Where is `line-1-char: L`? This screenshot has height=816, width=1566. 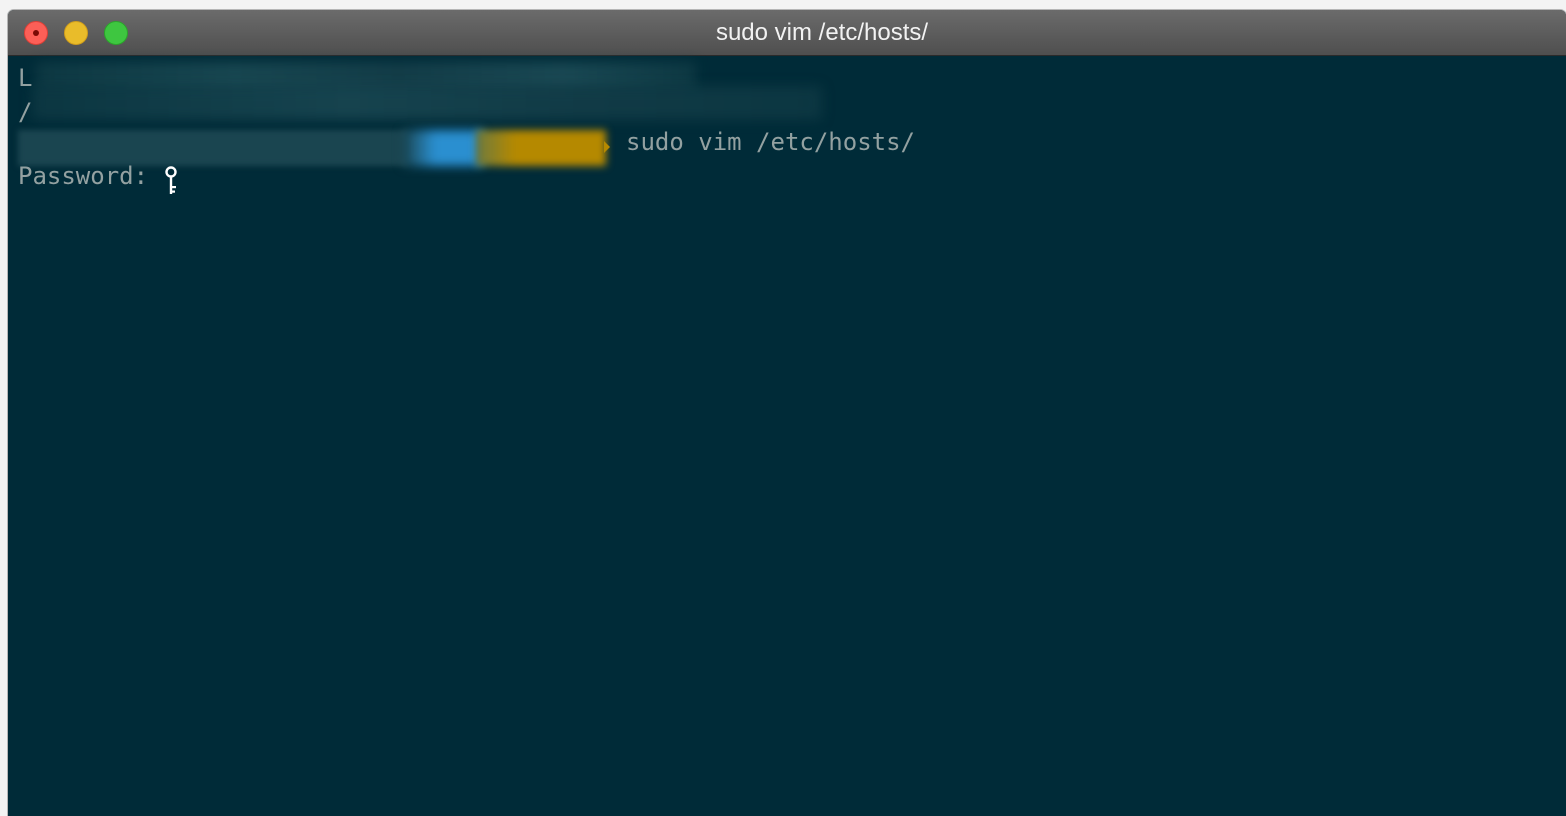
line-1-char: L is located at coordinates (25, 78).